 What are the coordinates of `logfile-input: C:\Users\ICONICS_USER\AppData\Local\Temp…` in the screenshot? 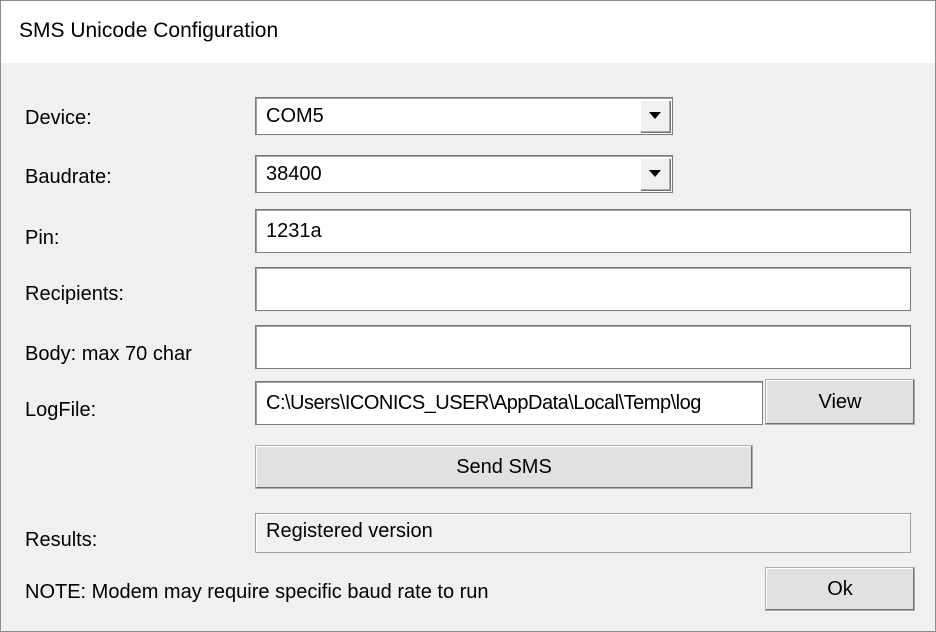 It's located at (509, 403).